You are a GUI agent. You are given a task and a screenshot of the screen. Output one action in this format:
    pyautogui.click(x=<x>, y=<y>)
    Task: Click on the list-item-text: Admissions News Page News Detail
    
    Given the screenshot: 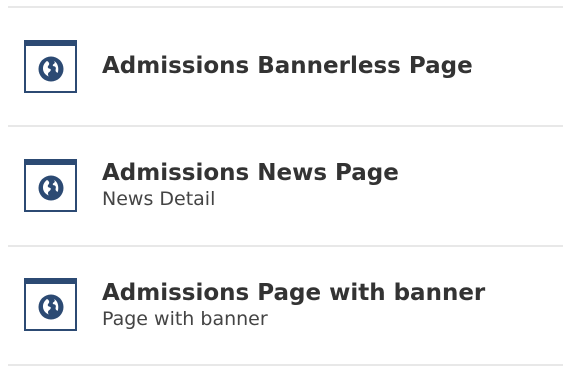 What is the action you would take?
    pyautogui.click(x=250, y=185)
    